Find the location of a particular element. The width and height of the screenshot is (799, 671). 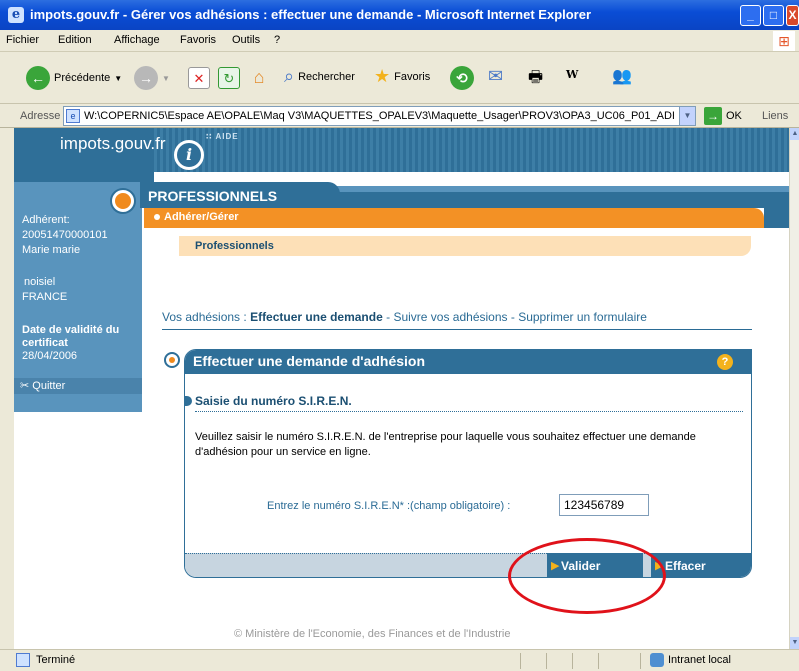

mail-icon: ✉ is located at coordinates (495, 76).